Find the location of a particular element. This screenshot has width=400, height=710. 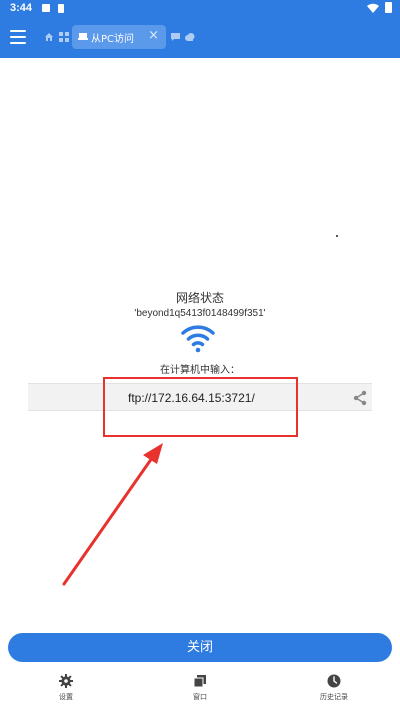

computer-icon is located at coordinates (83, 36).